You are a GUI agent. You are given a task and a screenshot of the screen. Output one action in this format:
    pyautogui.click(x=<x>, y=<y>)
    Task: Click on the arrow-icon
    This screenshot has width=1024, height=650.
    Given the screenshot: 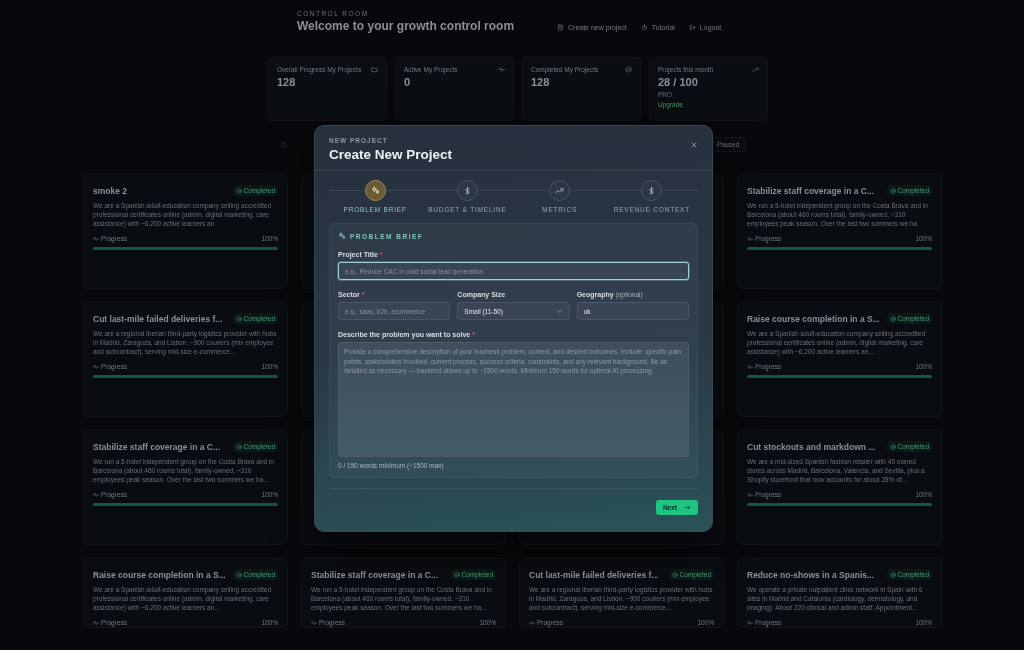 What is the action you would take?
    pyautogui.click(x=687, y=507)
    